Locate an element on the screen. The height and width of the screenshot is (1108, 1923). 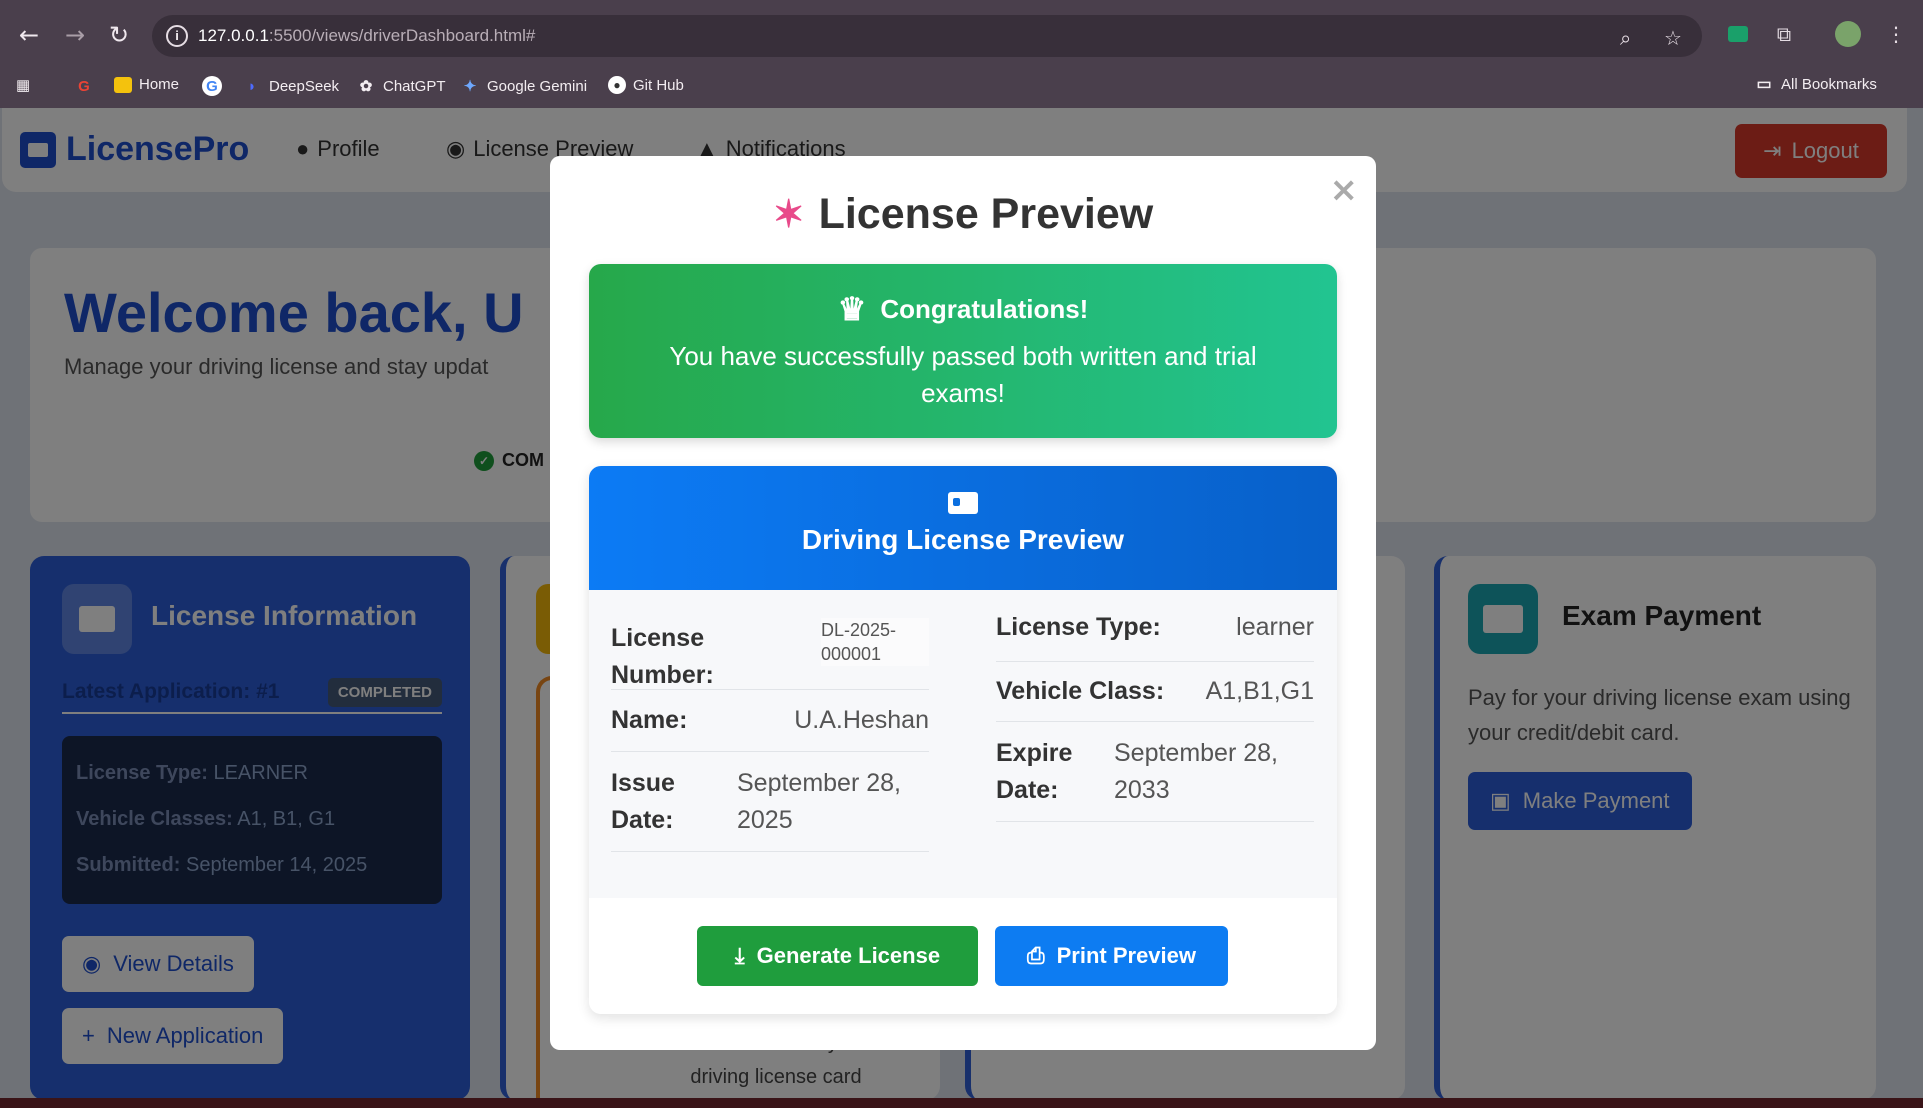
bookmark-gemini: ✦ Google Gemini is located at coordinates (523, 86).